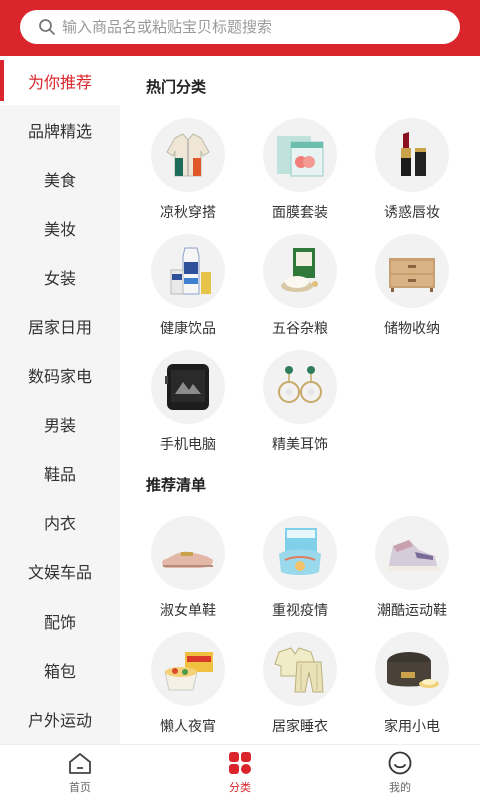 The width and height of the screenshot is (480, 800). I want to click on sidebar-item-label: 居家日用, so click(59, 328).